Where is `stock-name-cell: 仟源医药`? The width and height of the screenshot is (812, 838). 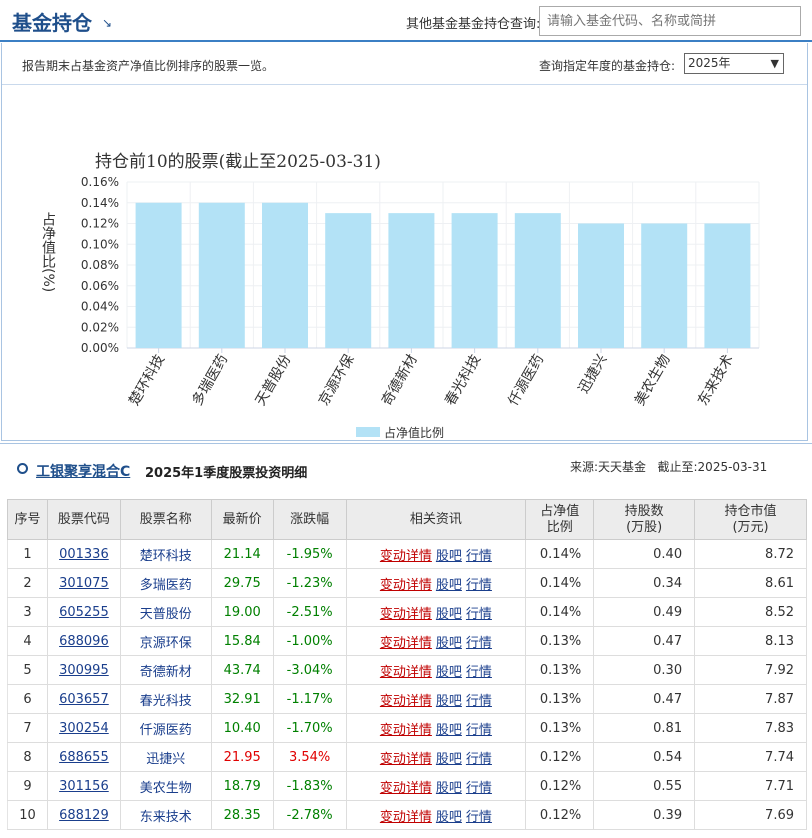 stock-name-cell: 仟源医药 is located at coordinates (165, 728).